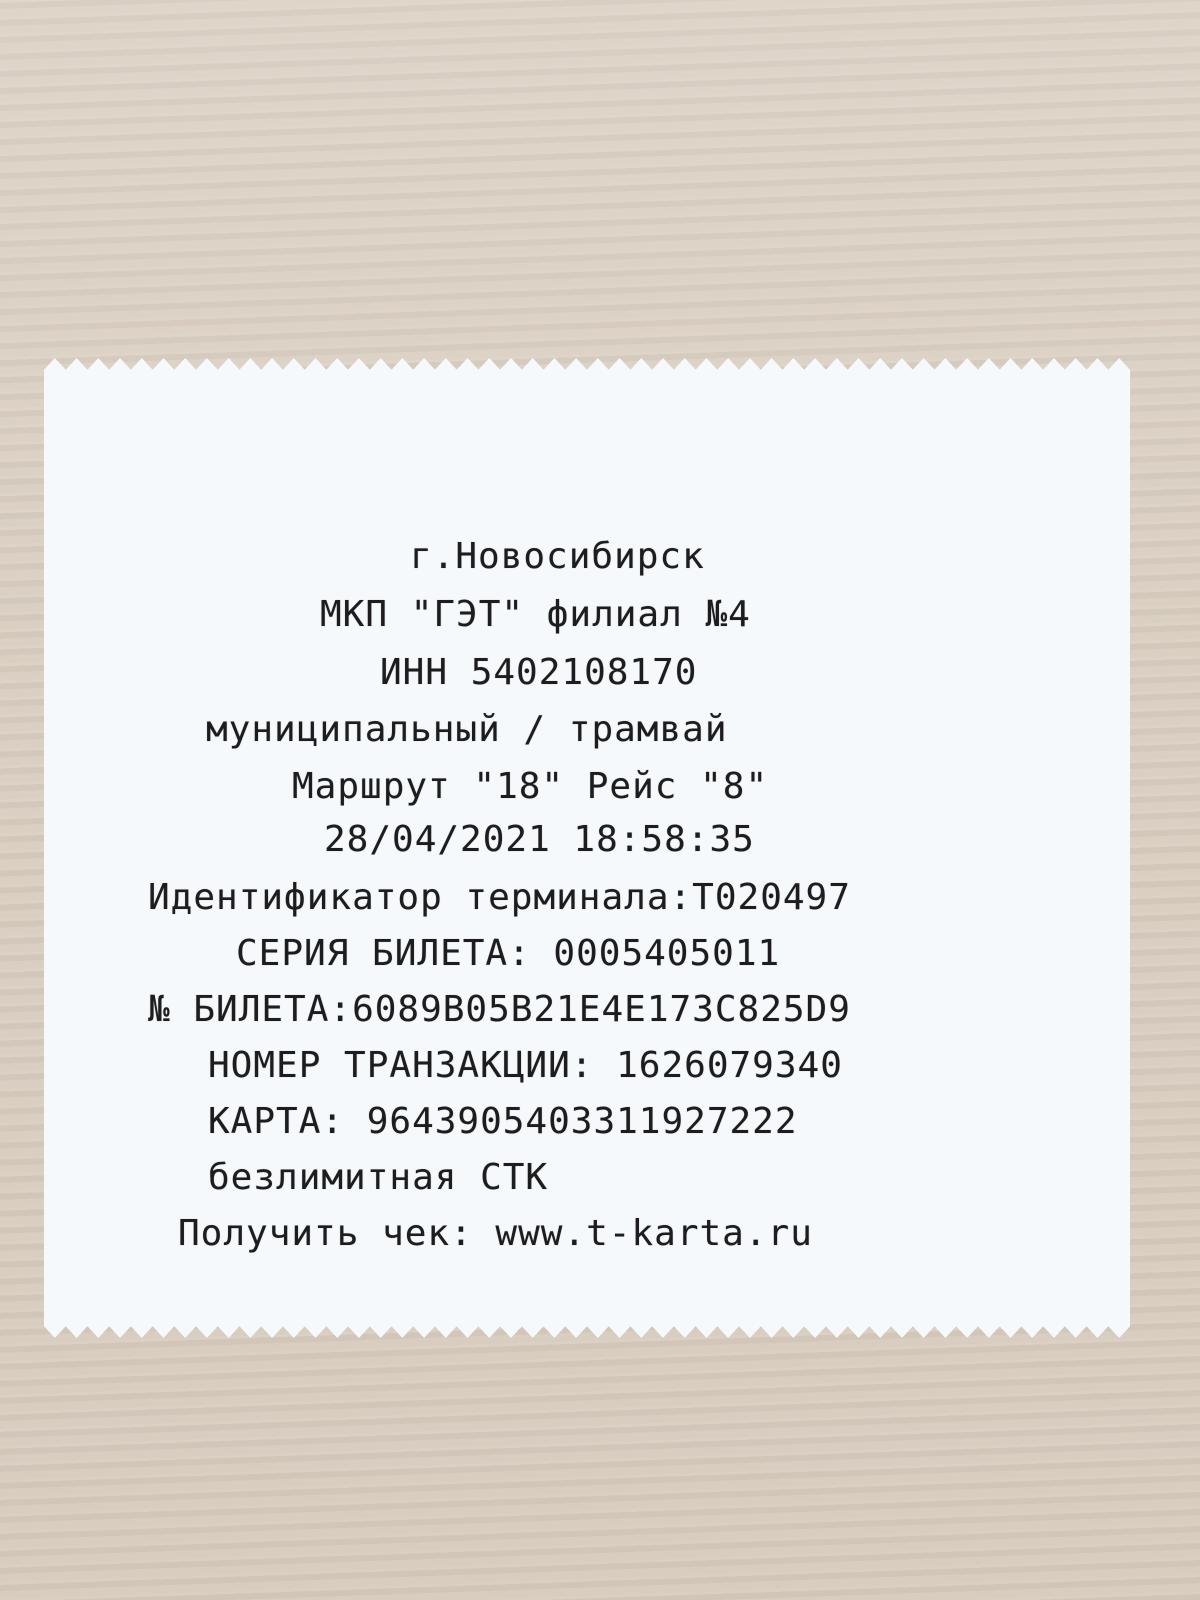 This screenshot has height=1600, width=1200. What do you see at coordinates (508, 953) in the screenshot?
I see `ticket-series-line: СЕРИЯ БИЛЕТА: 0005405011` at bounding box center [508, 953].